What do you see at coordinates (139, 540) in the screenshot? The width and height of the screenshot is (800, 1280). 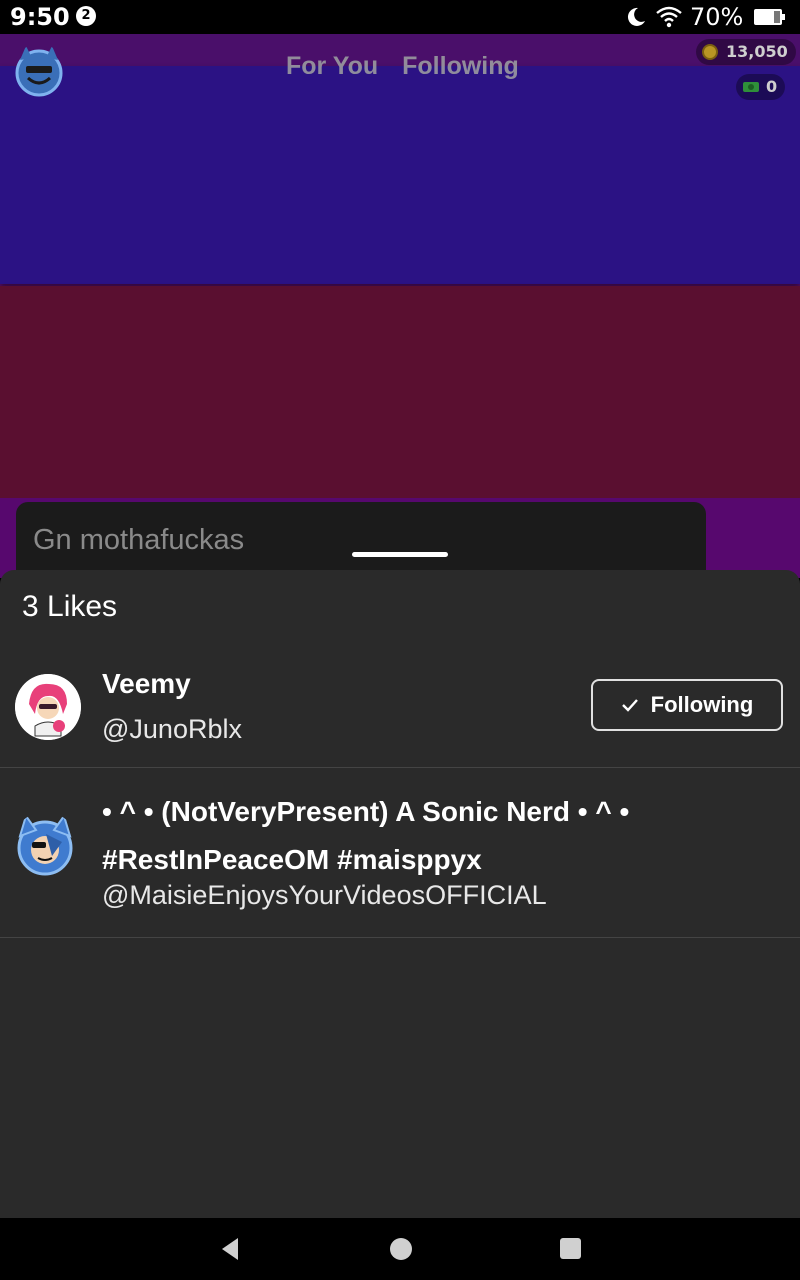 I see `post-caption: Gn mothafuckas` at bounding box center [139, 540].